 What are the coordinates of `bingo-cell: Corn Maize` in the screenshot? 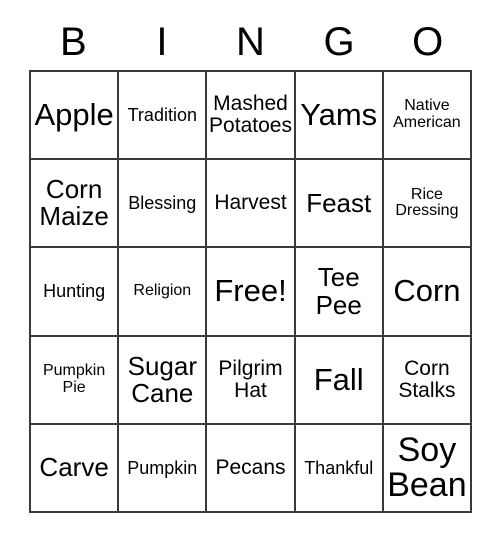 It's located at (75, 204).